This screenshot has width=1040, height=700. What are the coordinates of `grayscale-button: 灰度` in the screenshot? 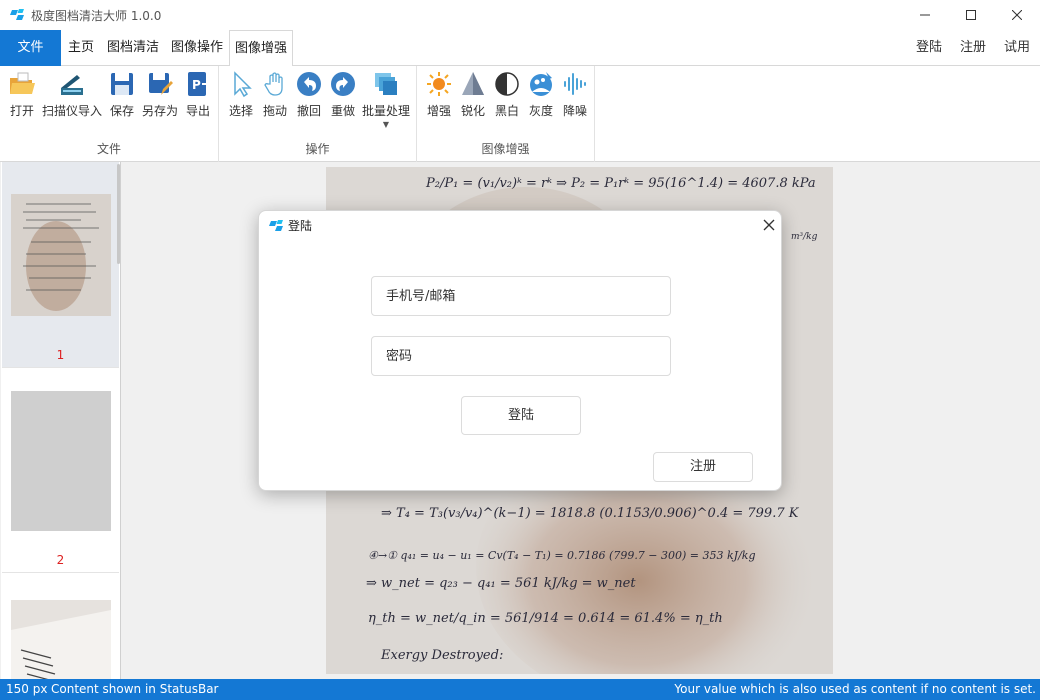 It's located at (541, 94).